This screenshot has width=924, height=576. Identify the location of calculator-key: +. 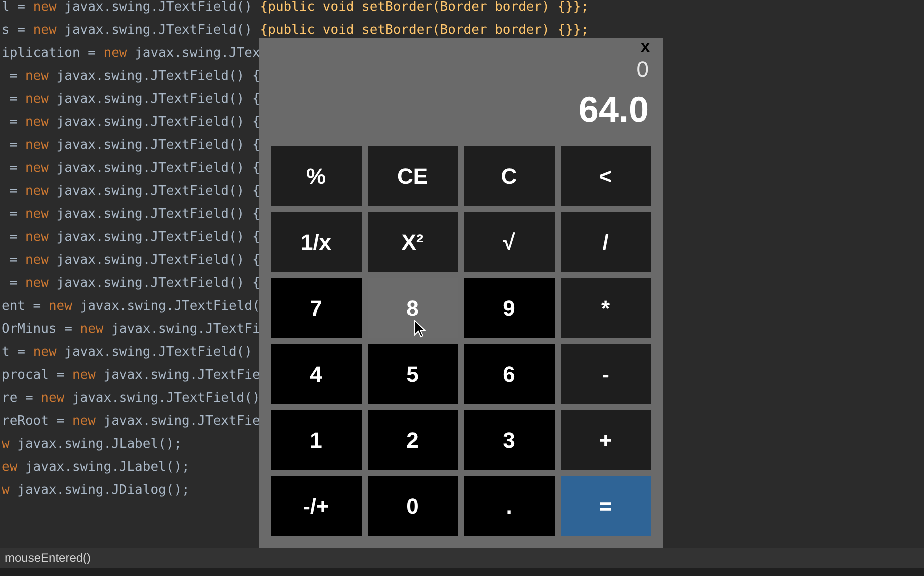
(605, 440).